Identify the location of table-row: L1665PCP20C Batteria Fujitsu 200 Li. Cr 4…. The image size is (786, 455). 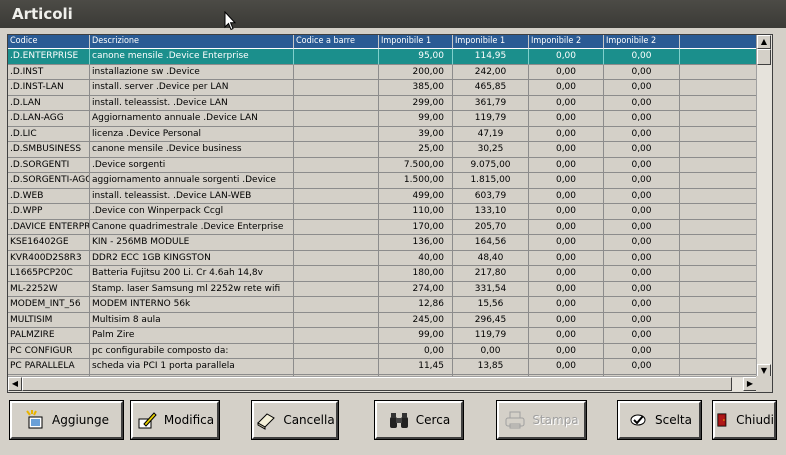
(382, 274).